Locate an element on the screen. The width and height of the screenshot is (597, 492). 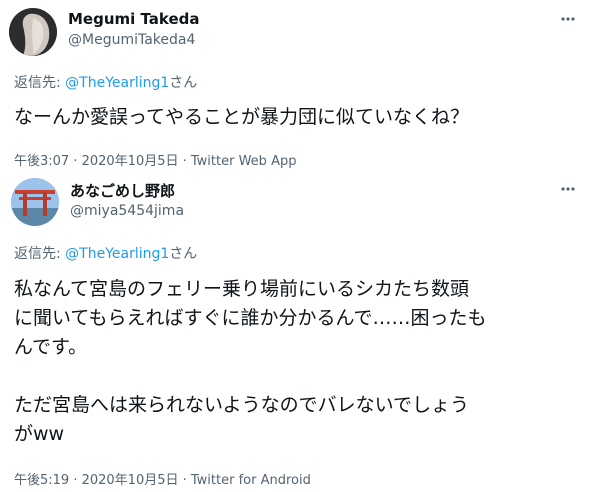
tweet-text-line: がww is located at coordinates (39, 434).